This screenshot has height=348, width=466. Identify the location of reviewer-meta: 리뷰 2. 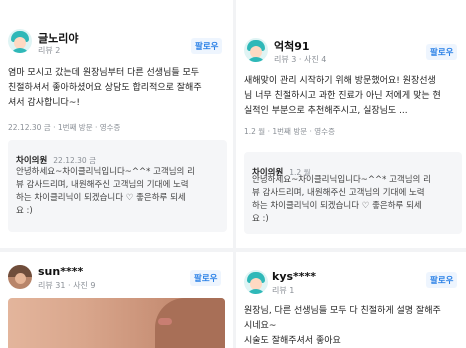
(49, 50).